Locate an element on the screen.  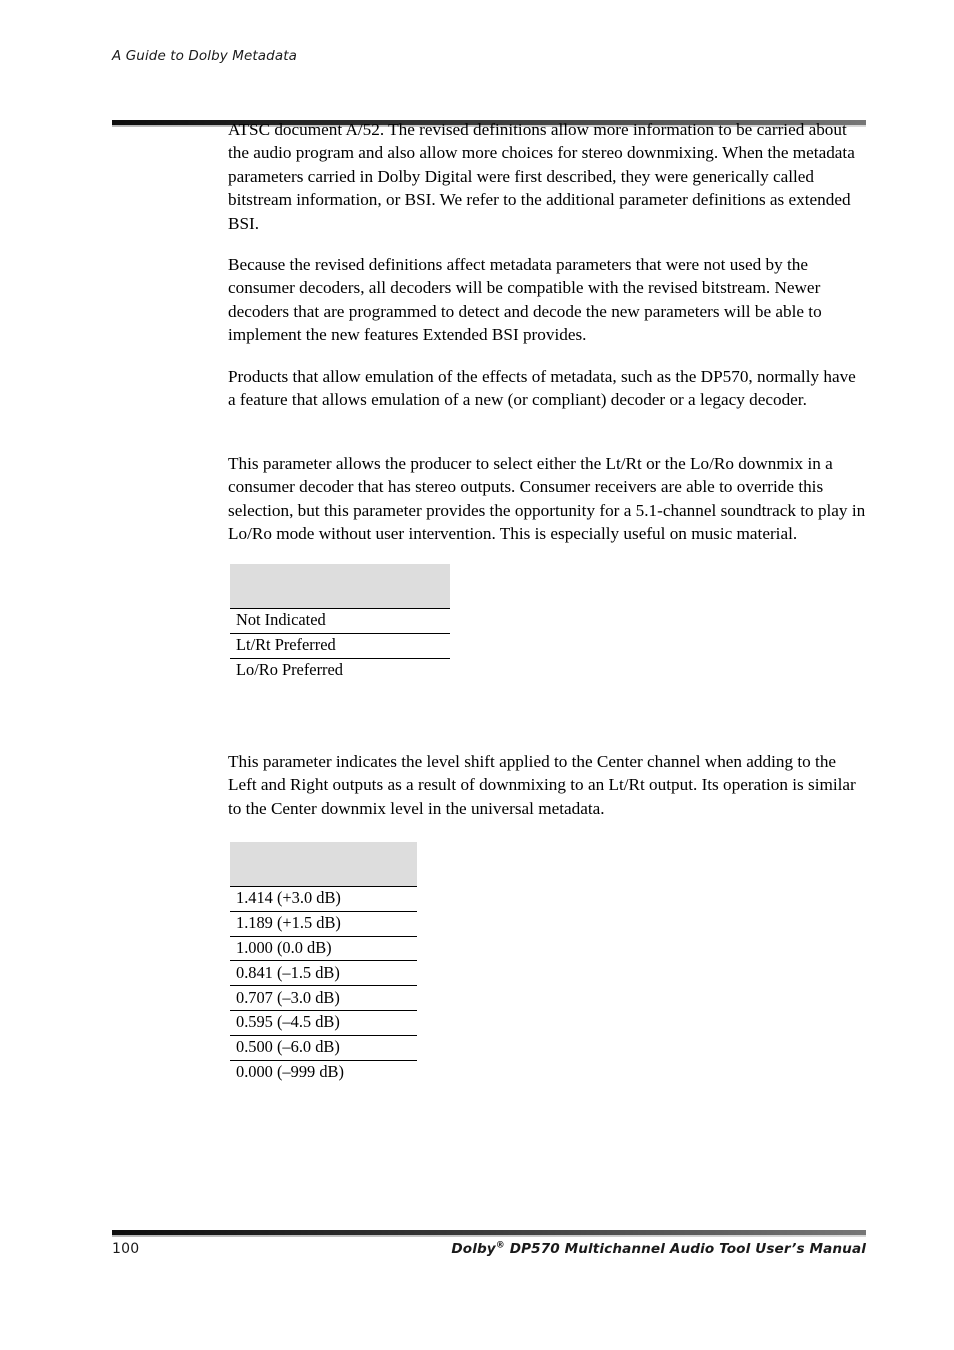
table-cell-value: 0.500 (–6.0 dB) is located at coordinates (323, 1048).